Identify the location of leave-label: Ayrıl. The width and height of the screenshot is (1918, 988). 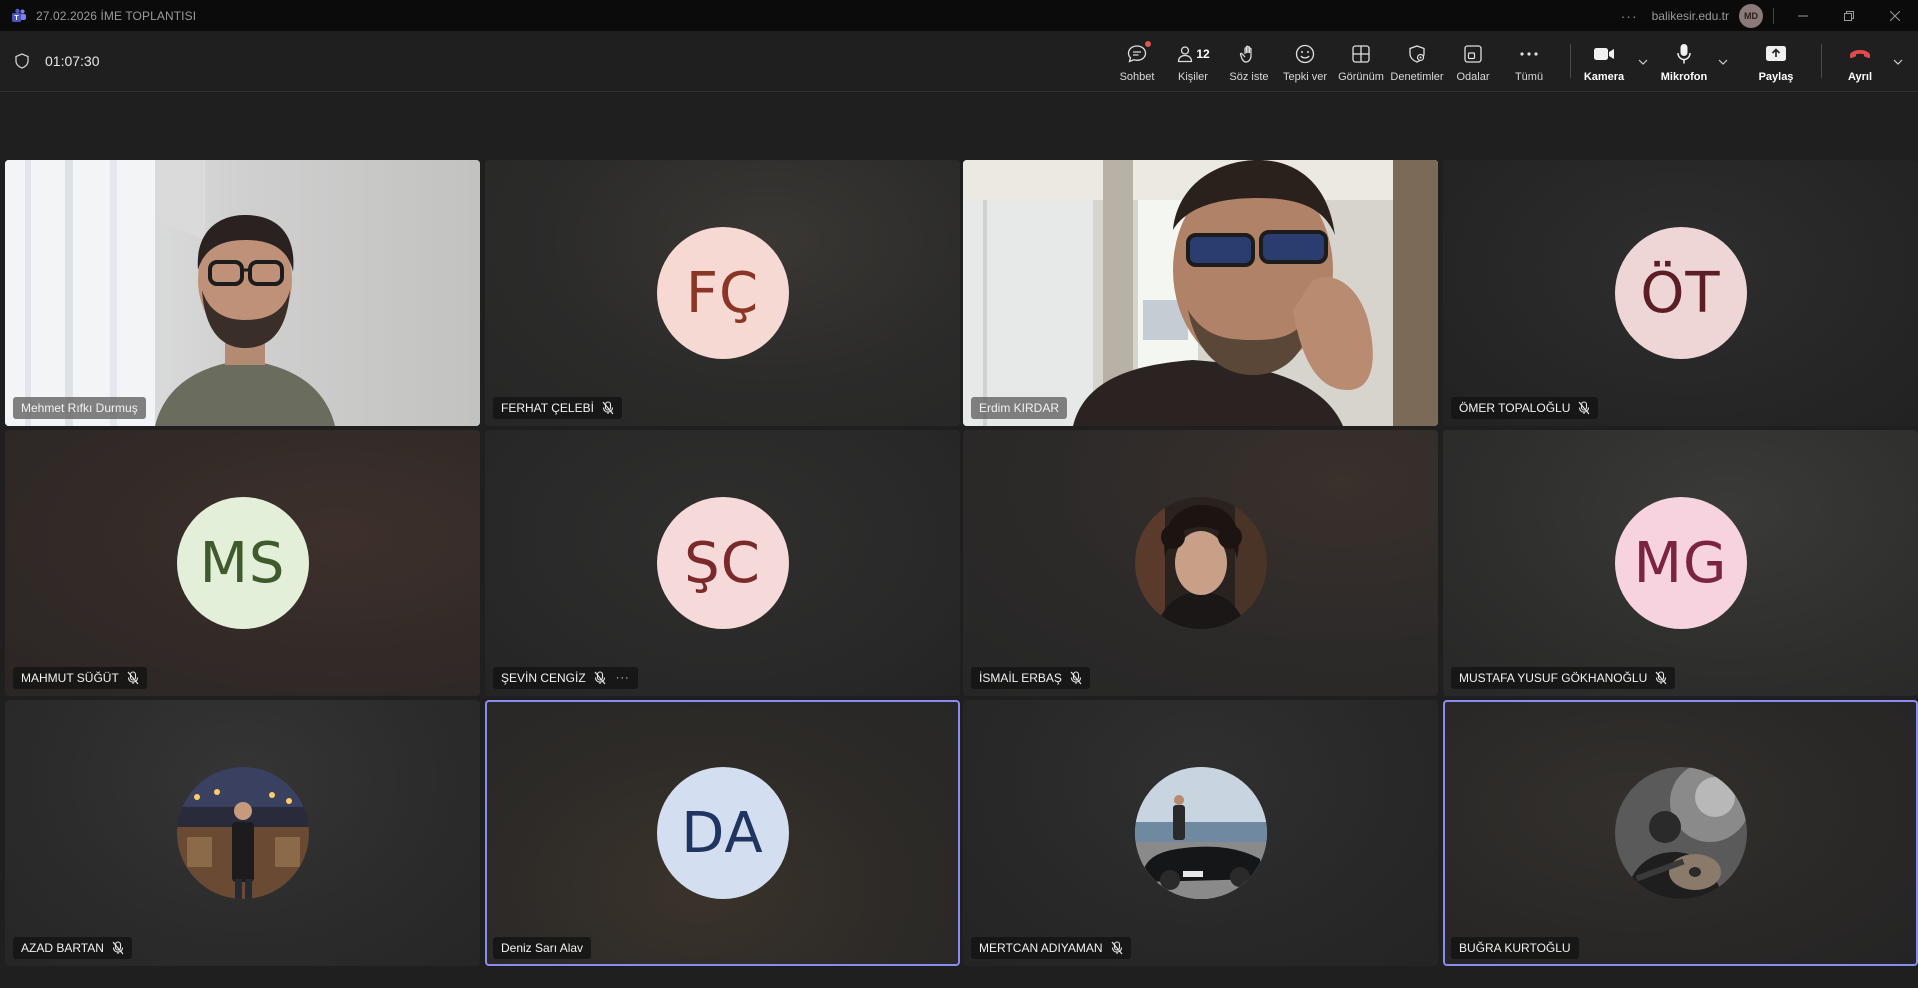
(1860, 77).